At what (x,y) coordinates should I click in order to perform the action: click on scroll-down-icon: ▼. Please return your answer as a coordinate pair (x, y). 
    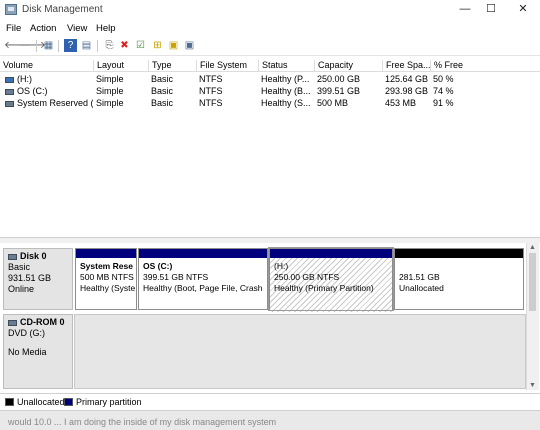
    Looking at the image, I should click on (532, 385).